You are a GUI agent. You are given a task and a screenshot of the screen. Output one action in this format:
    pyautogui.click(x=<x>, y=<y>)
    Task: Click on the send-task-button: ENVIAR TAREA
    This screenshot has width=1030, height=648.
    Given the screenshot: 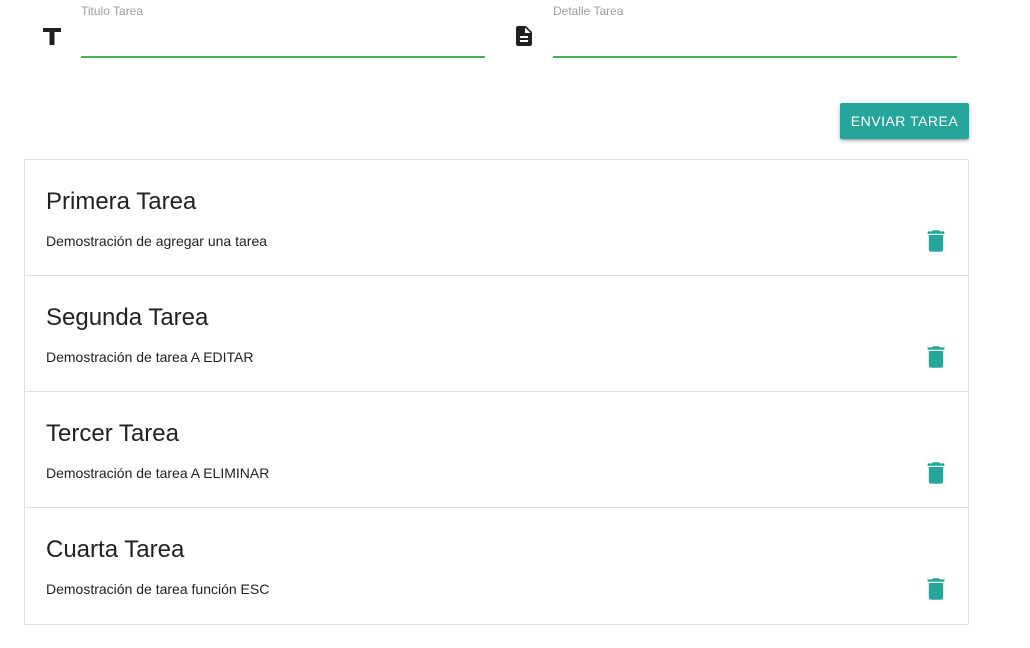 What is the action you would take?
    pyautogui.click(x=904, y=121)
    